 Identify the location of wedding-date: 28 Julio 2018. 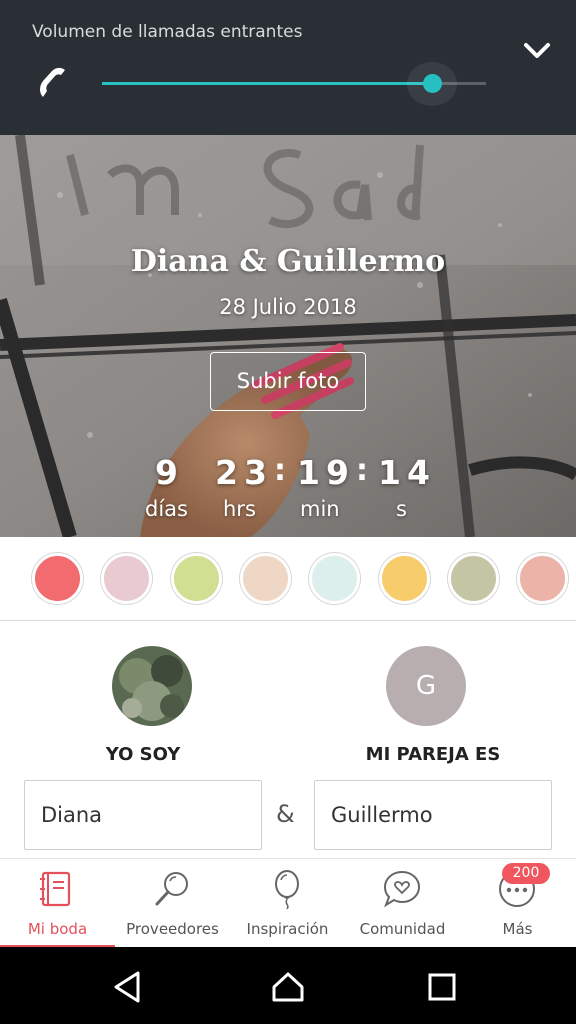
(288, 307).